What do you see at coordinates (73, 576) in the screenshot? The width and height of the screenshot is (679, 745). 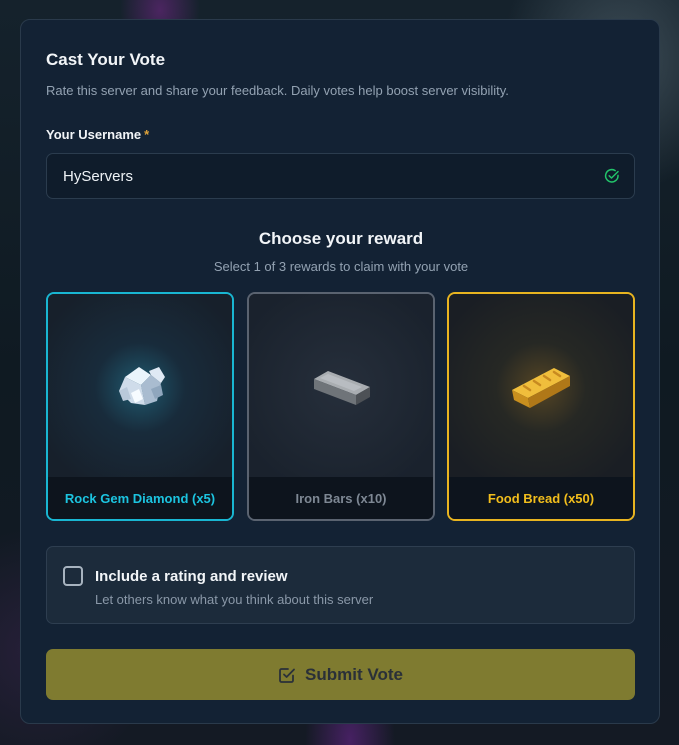 I see `review-checkbox` at bounding box center [73, 576].